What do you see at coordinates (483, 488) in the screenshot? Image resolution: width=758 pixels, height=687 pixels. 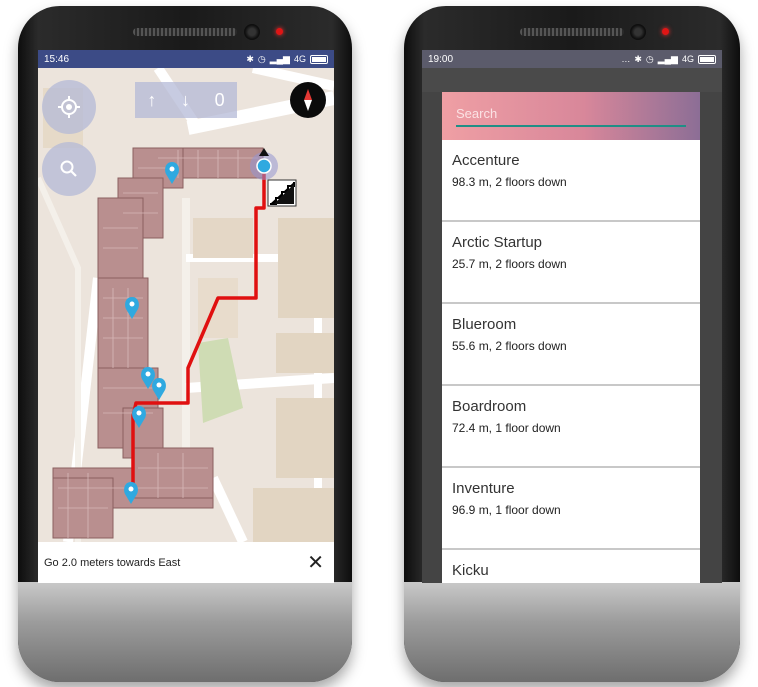 I see `result-name: Inventure` at bounding box center [483, 488].